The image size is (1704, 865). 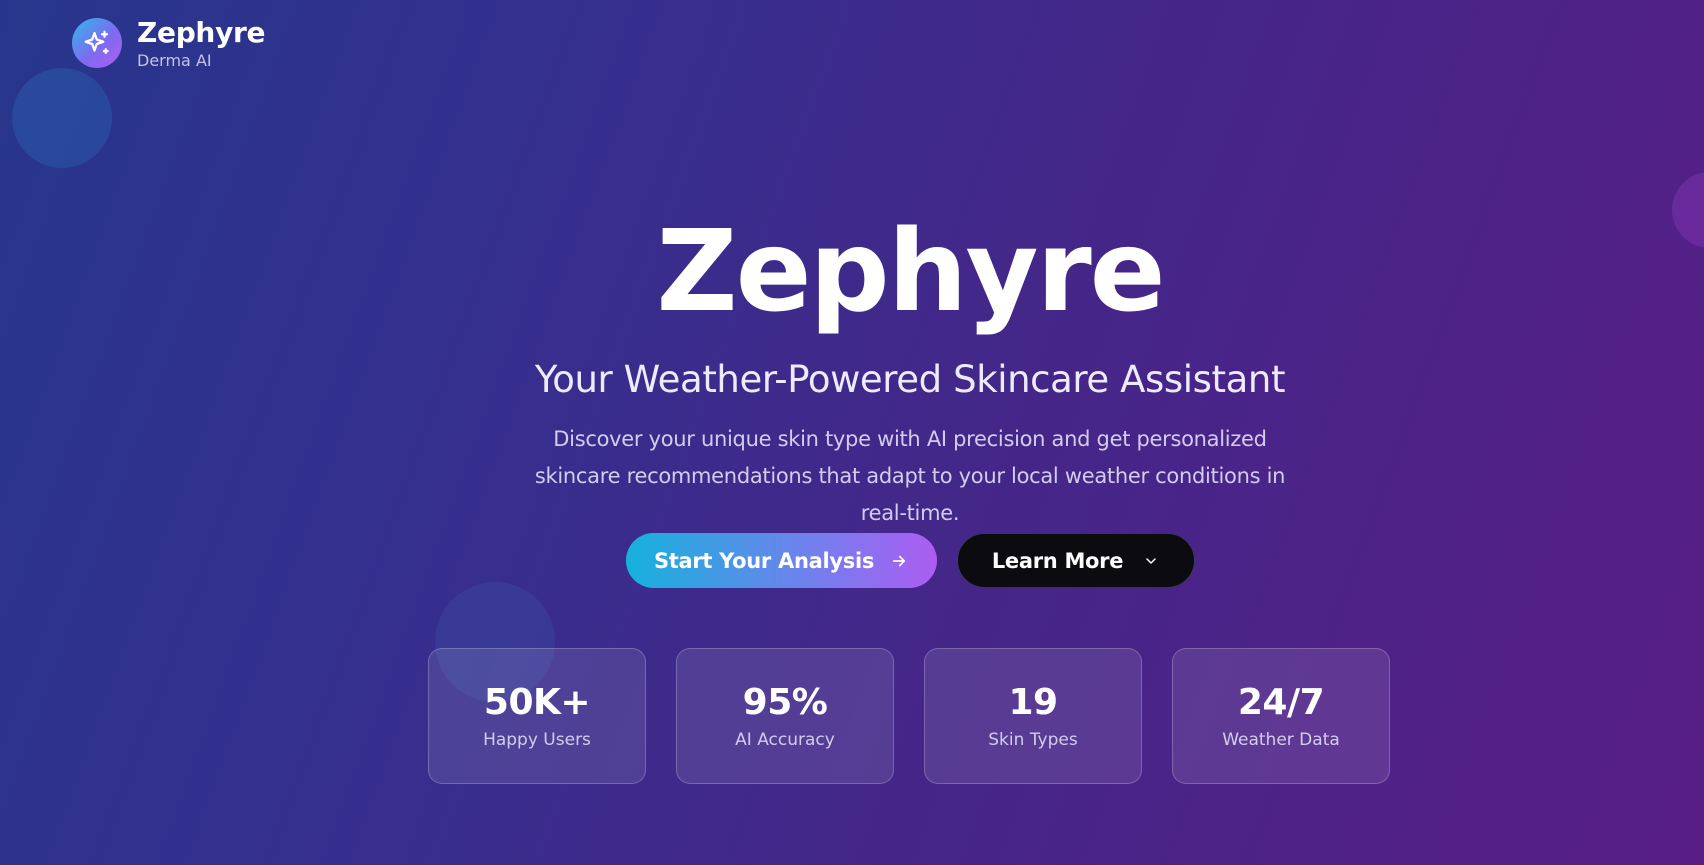 I want to click on learn-more-label: Learn More, so click(x=1057, y=560).